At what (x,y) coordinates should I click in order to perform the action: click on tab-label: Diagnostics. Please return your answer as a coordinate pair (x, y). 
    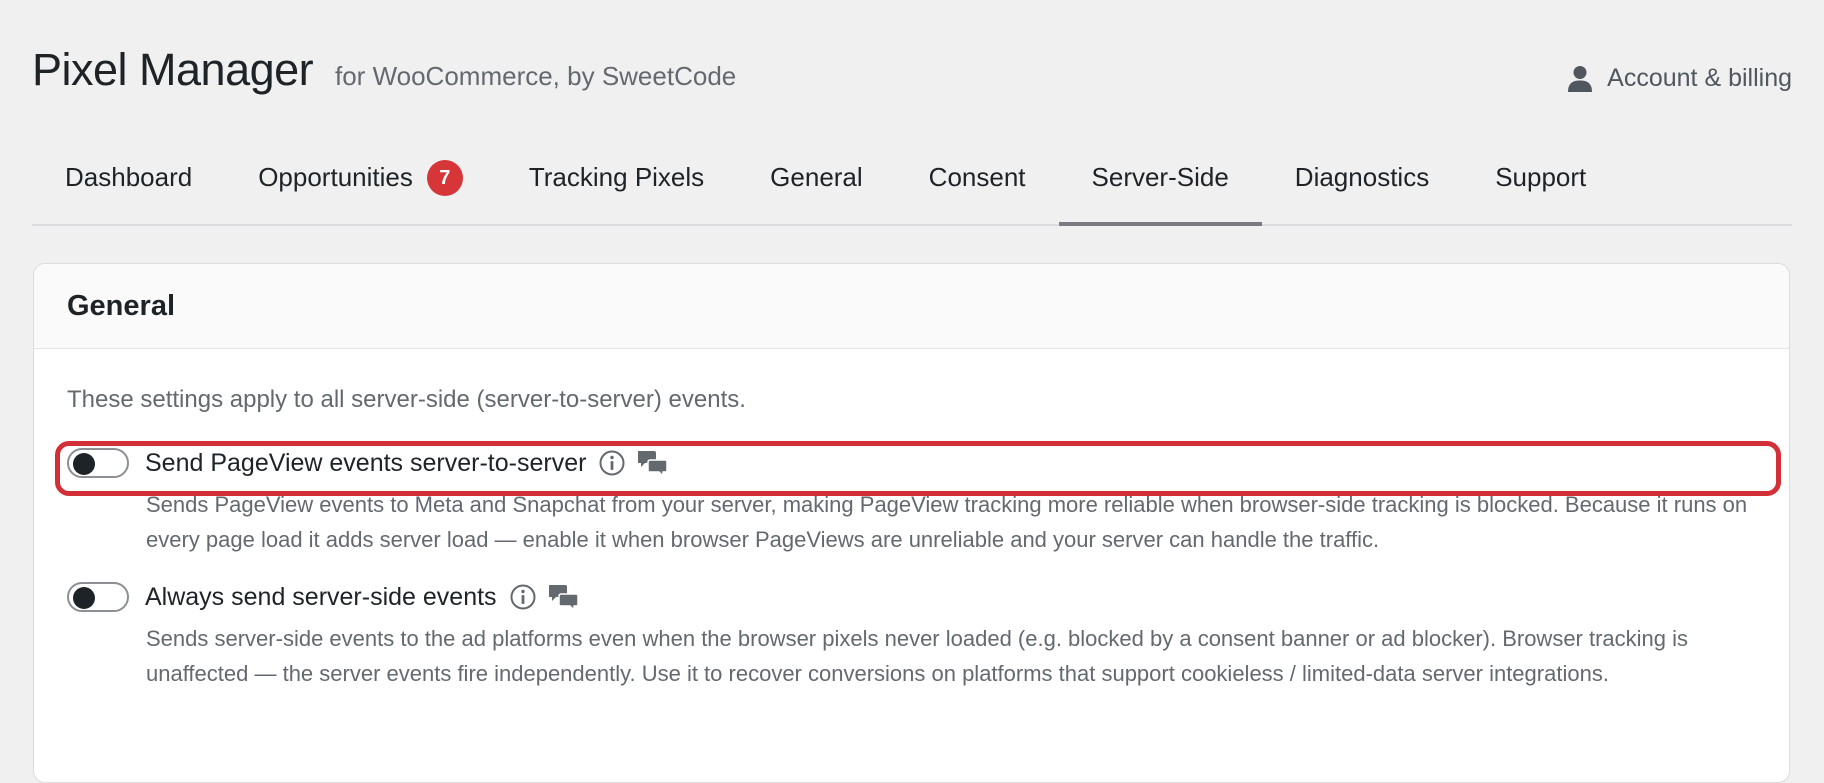
    Looking at the image, I should click on (1362, 177).